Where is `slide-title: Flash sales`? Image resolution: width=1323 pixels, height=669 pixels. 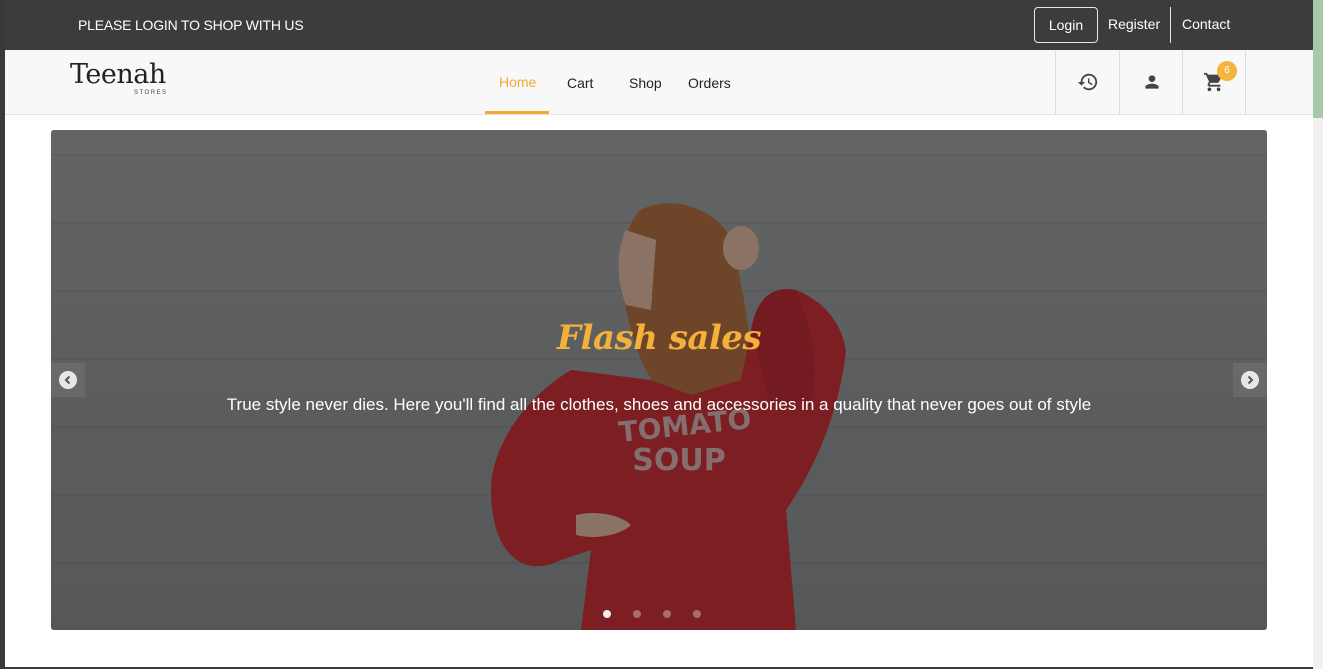 slide-title: Flash sales is located at coordinates (659, 338).